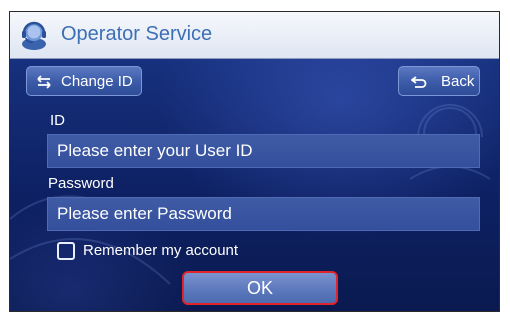 This screenshot has width=510, height=322. I want to click on title-bar: Operator Service, so click(254, 35).